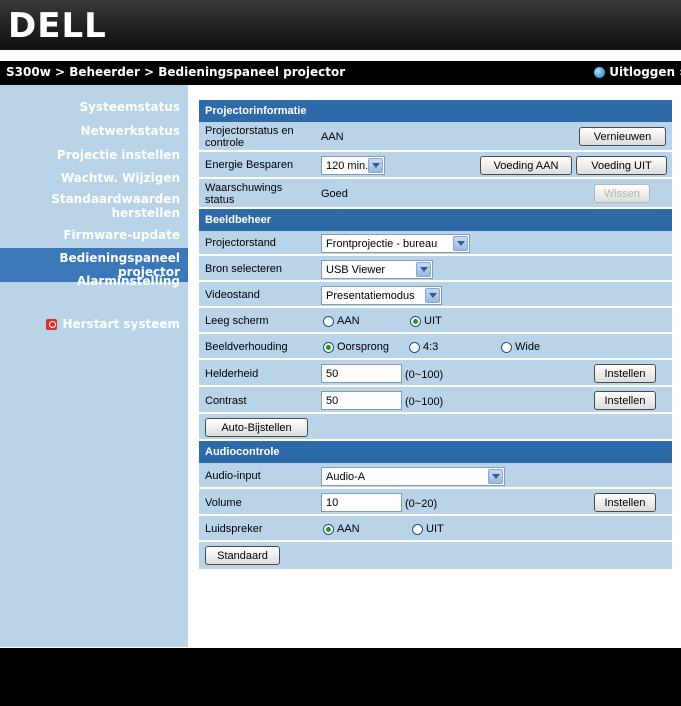 The image size is (681, 706). I want to click on row-volume: Volume 10 (0~20) Instellen, so click(435, 502).